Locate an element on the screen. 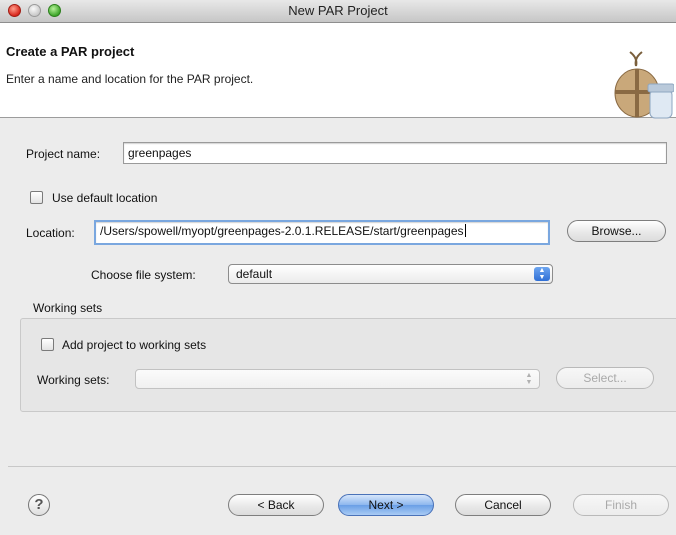 The width and height of the screenshot is (676, 535). help-icon: ? is located at coordinates (39, 505).